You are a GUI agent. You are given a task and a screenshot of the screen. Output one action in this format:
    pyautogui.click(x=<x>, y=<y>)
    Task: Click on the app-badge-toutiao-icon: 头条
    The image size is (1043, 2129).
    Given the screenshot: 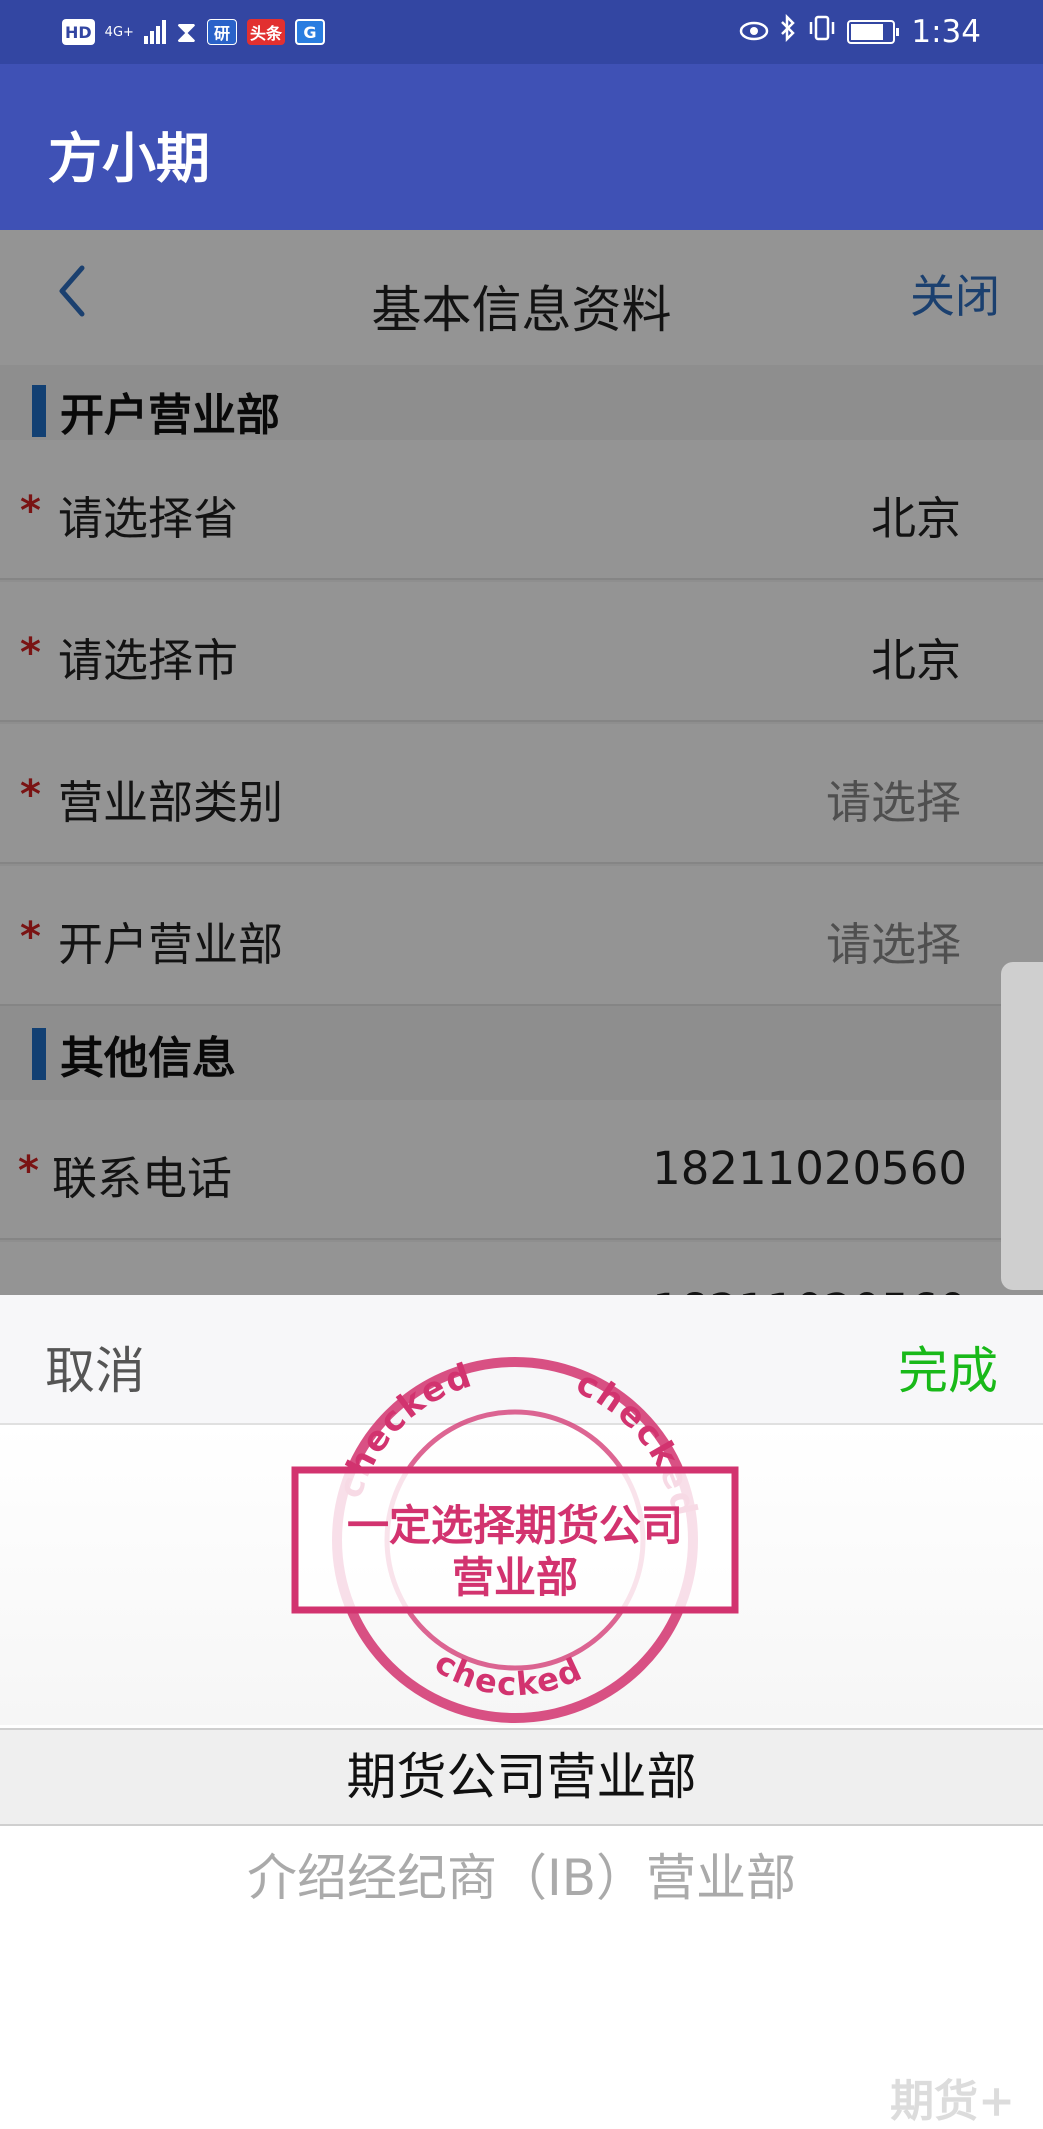 What is the action you would take?
    pyautogui.click(x=265, y=32)
    